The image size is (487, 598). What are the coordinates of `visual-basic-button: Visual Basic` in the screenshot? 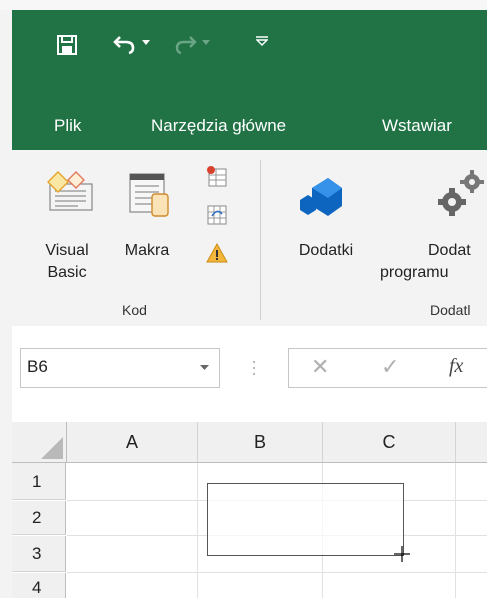 It's located at (67, 230).